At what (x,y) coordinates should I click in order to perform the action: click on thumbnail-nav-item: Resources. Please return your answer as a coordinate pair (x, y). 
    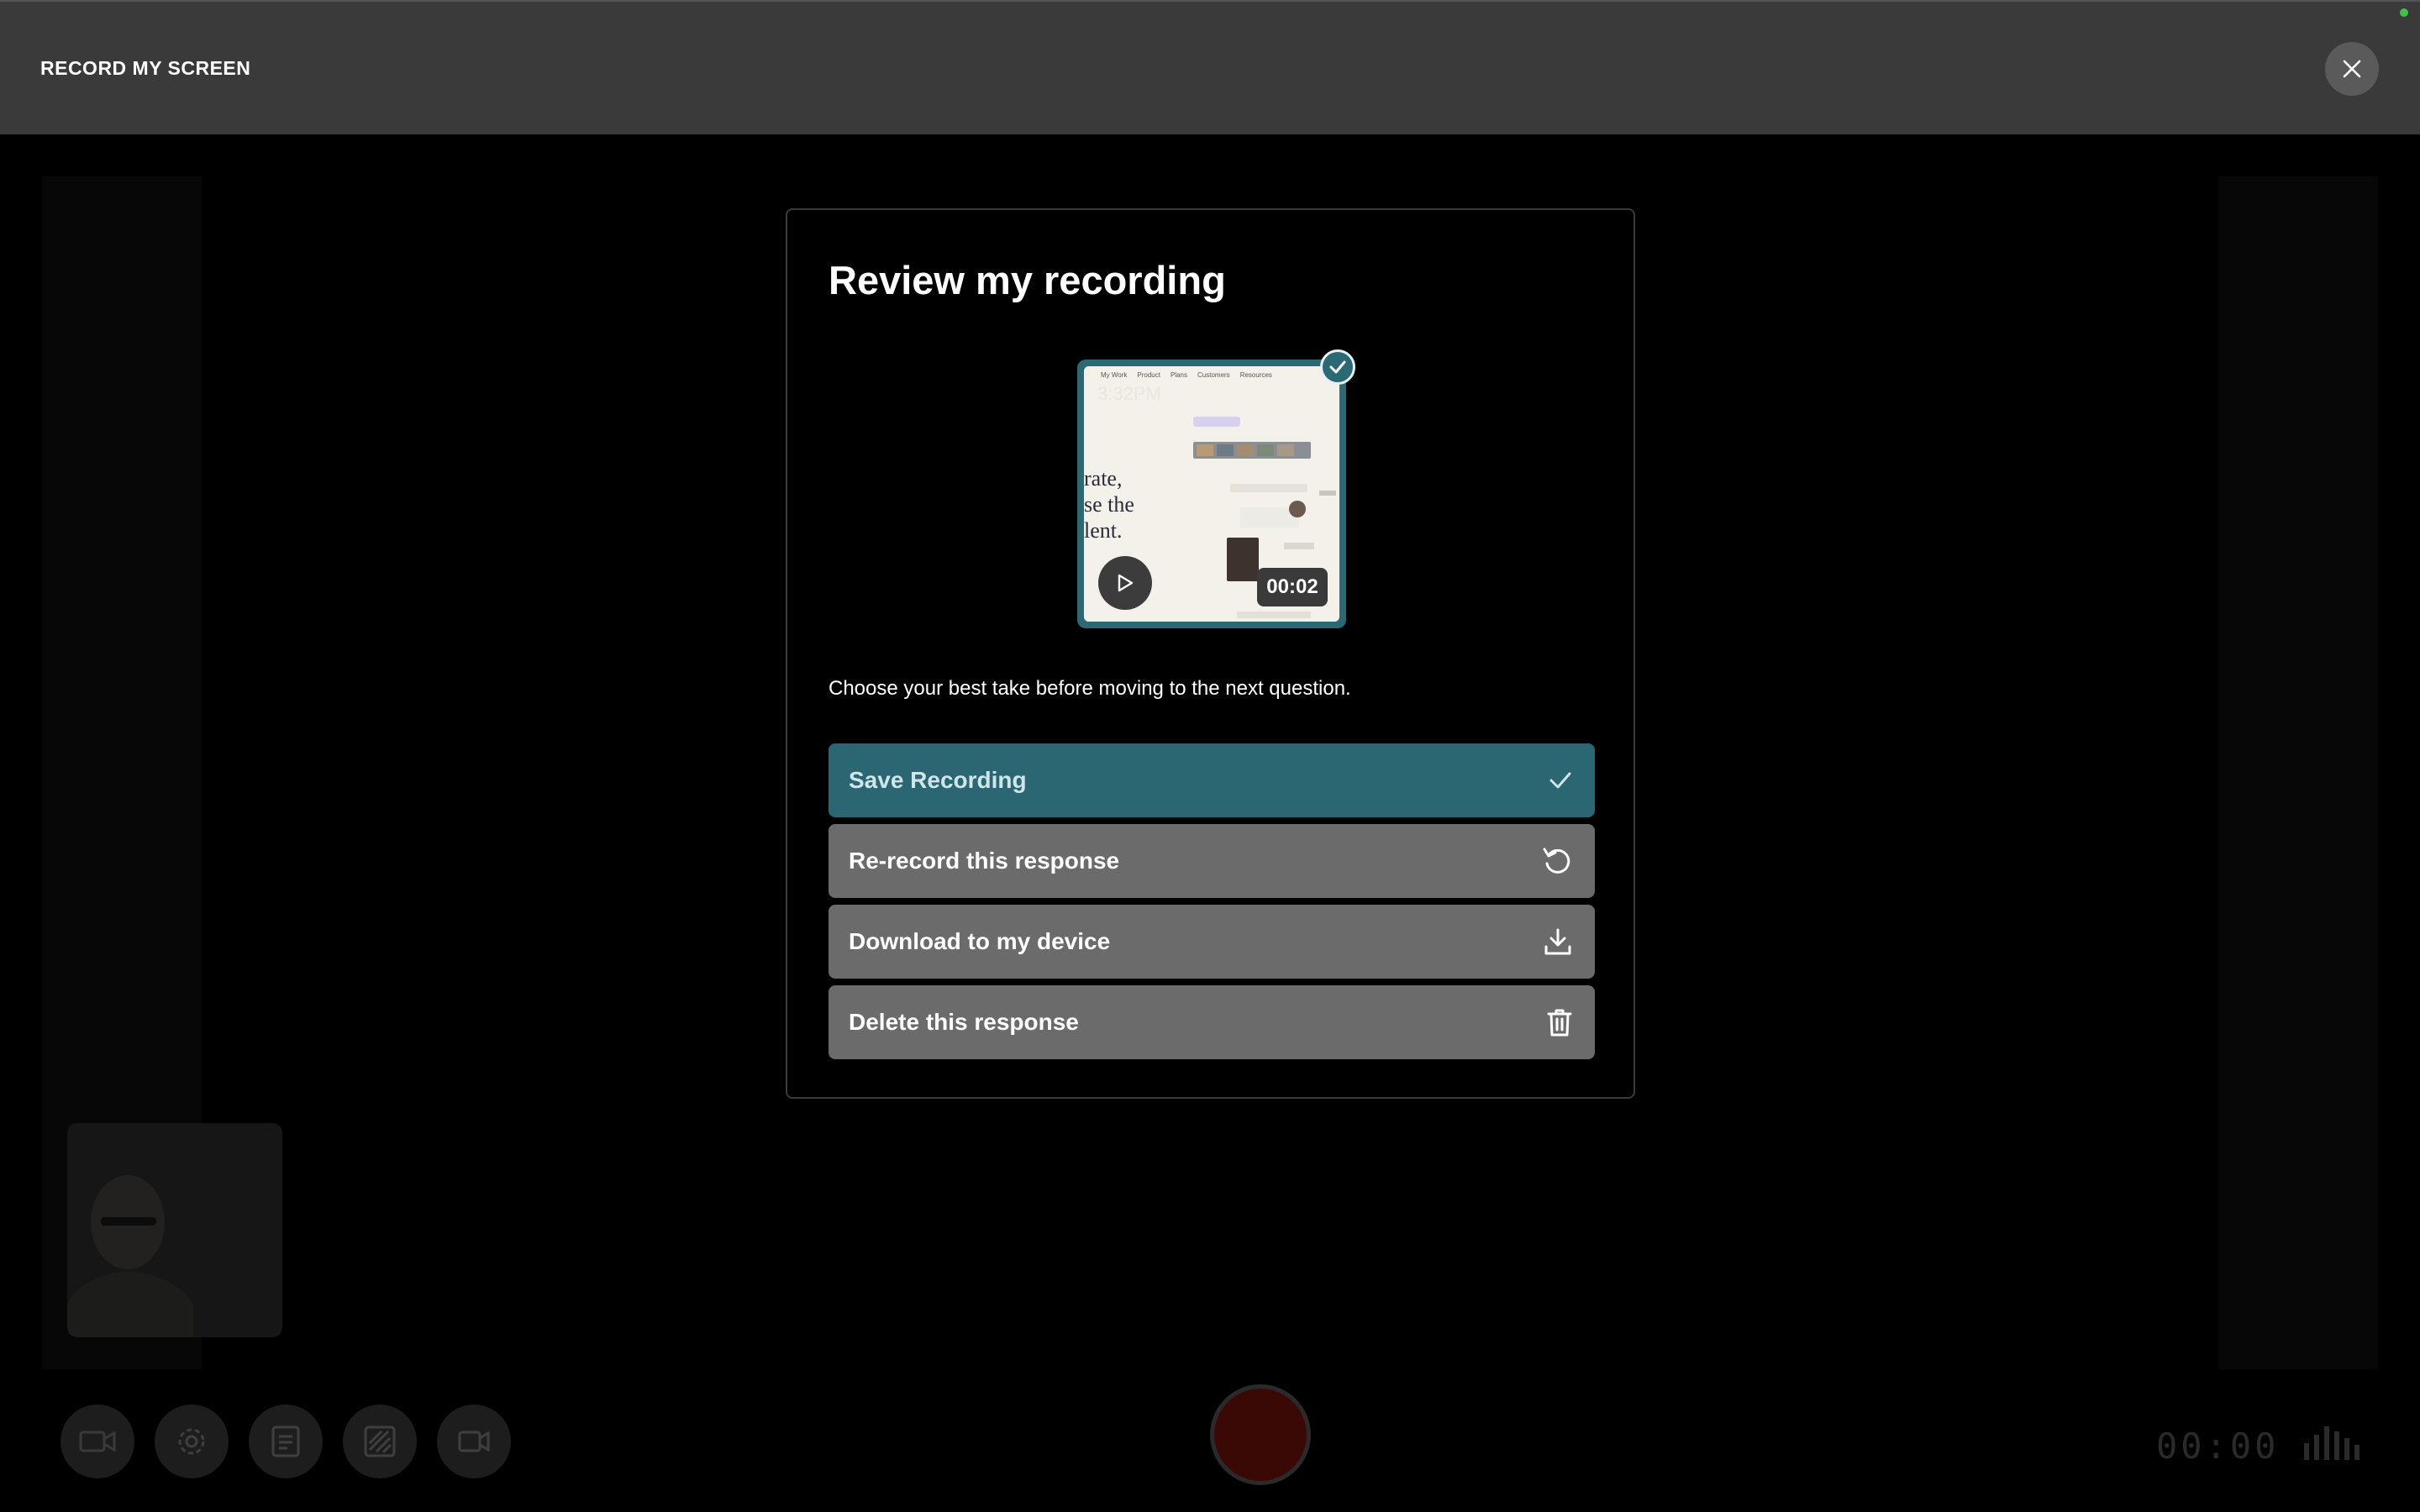
    Looking at the image, I should click on (1255, 375).